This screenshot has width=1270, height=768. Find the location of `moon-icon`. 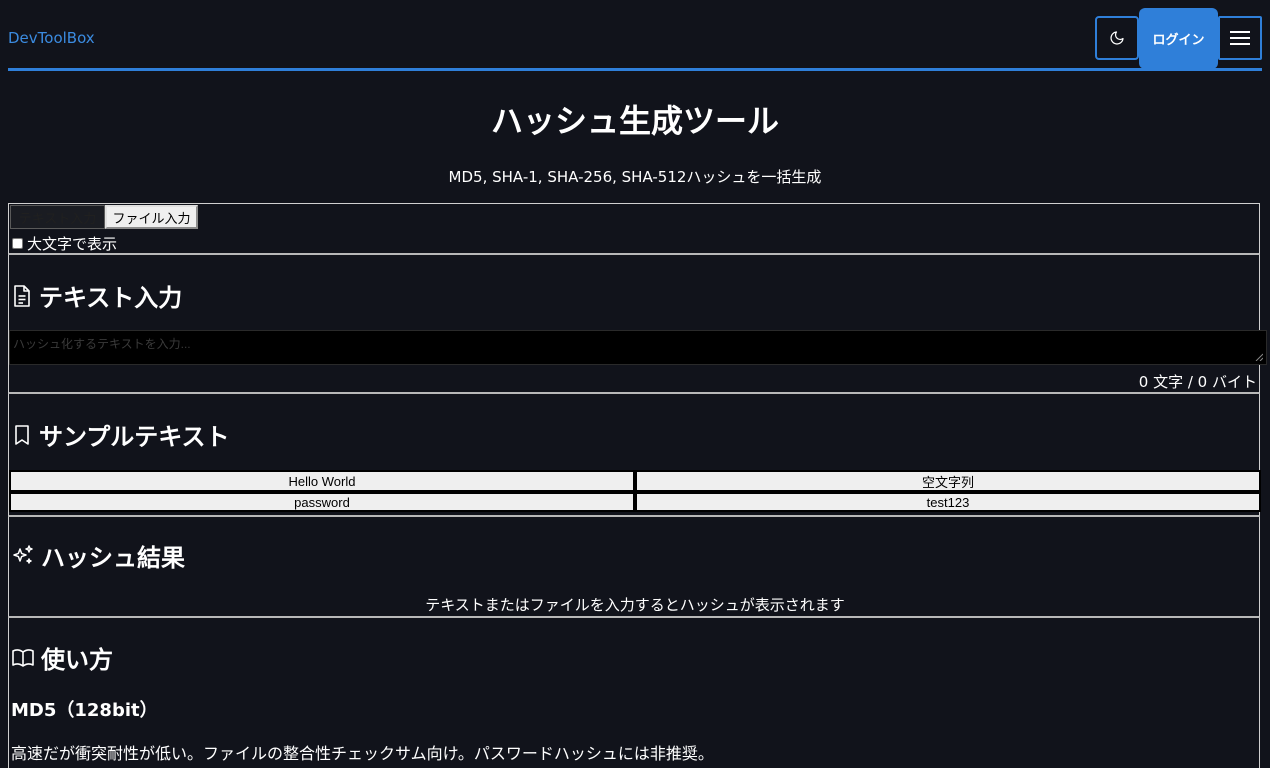

moon-icon is located at coordinates (1117, 38).